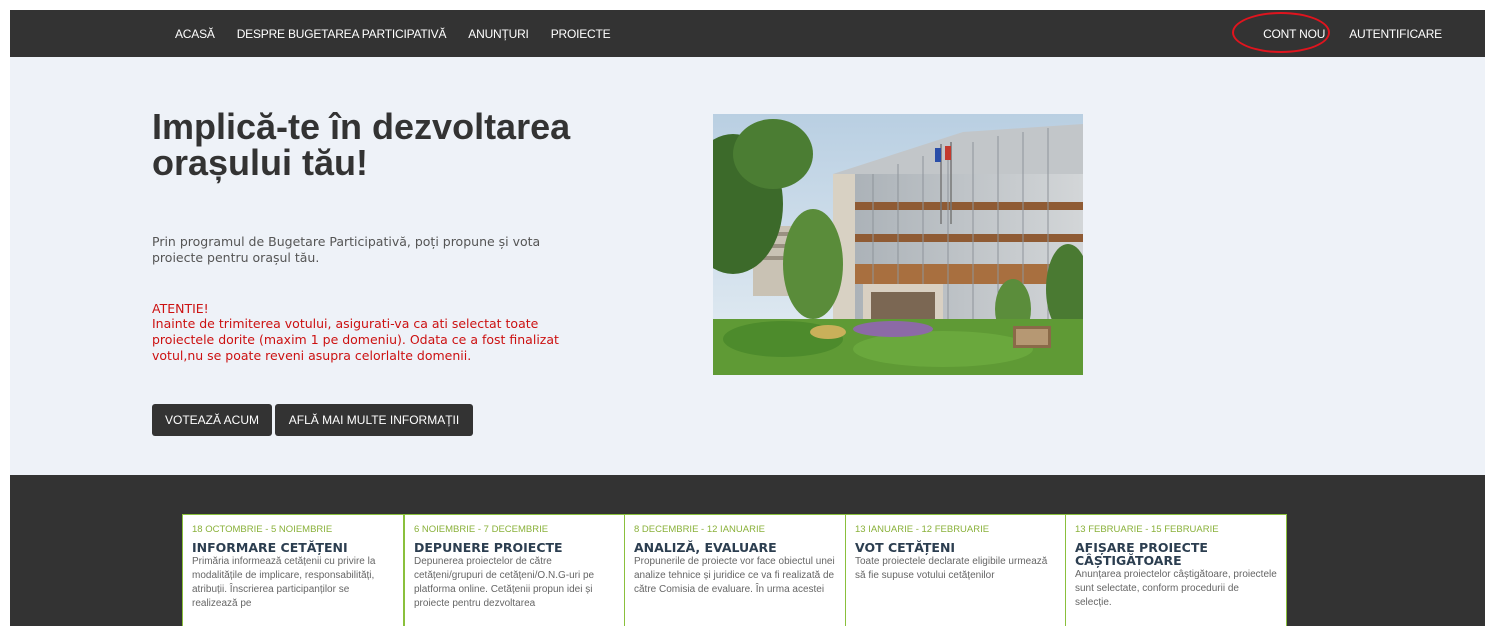 The width and height of the screenshot is (1494, 626). Describe the element at coordinates (581, 34) in the screenshot. I see `nav-link-proiecte: PROIECTE` at that location.